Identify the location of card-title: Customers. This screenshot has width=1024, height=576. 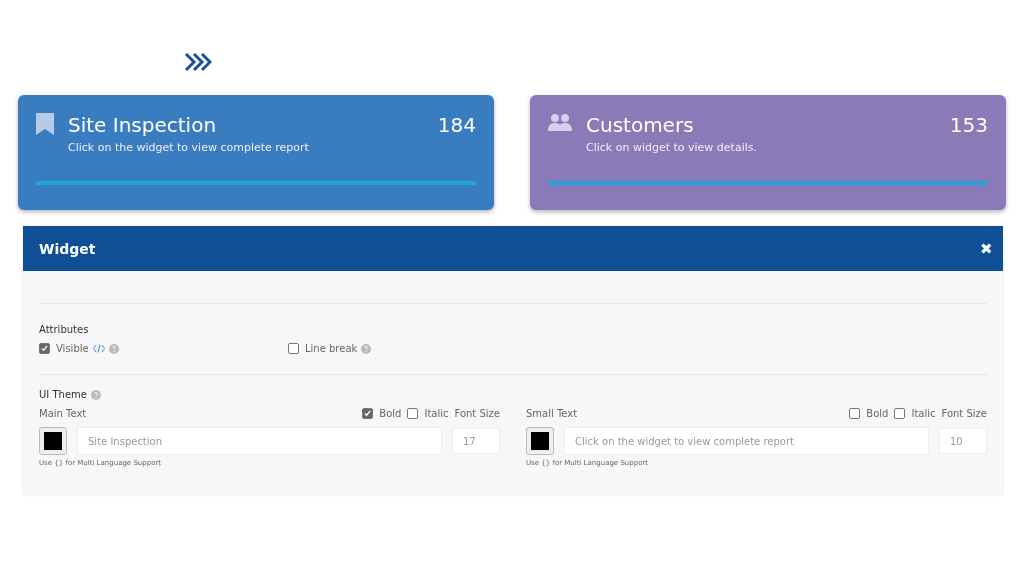
(640, 125).